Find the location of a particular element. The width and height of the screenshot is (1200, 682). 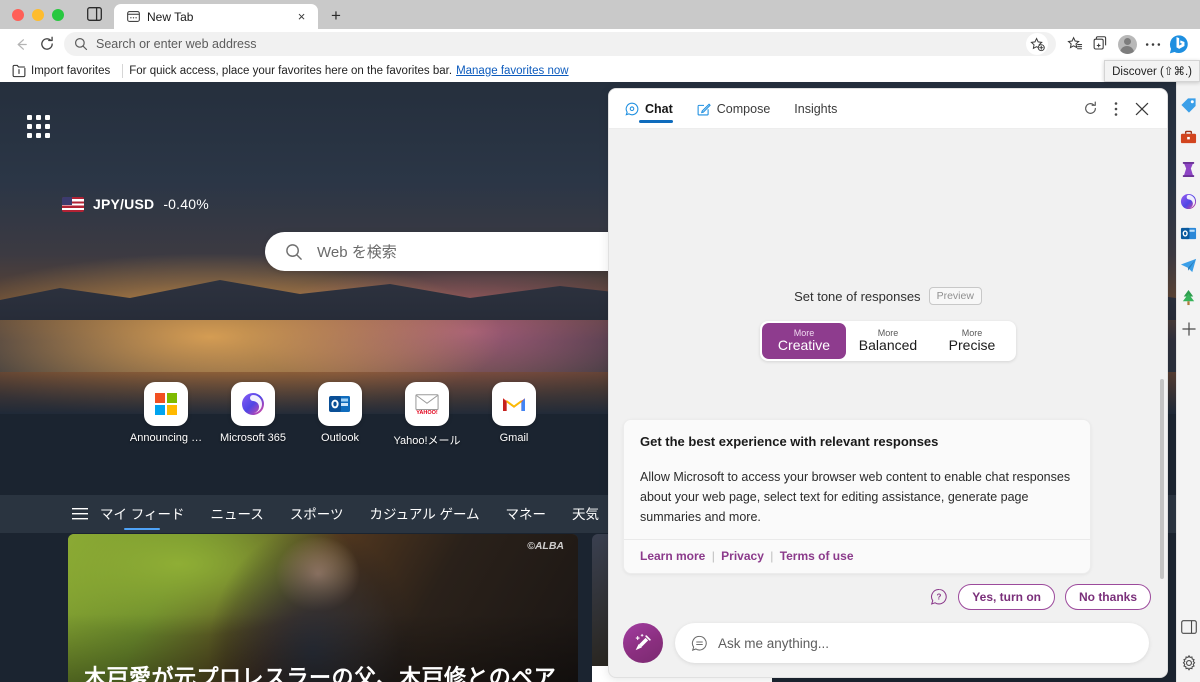

compose-pencil-icon is located at coordinates (704, 109).